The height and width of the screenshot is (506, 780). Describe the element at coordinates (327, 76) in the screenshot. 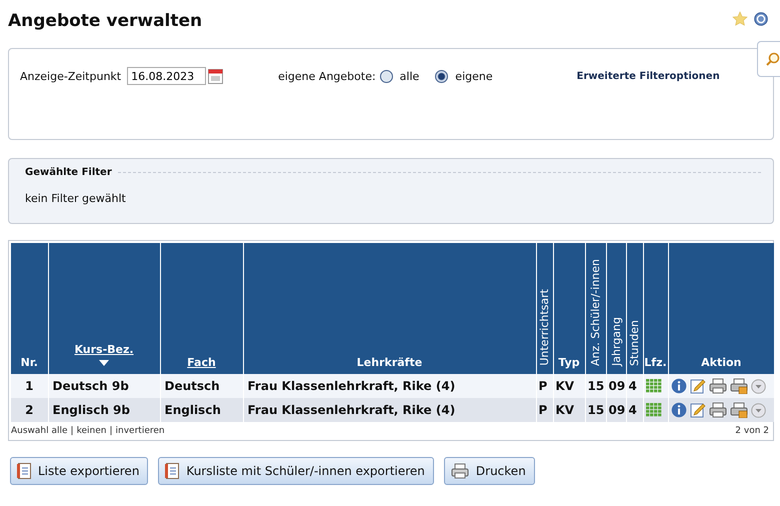

I see `own-offers-label: eigene Angebote:` at that location.